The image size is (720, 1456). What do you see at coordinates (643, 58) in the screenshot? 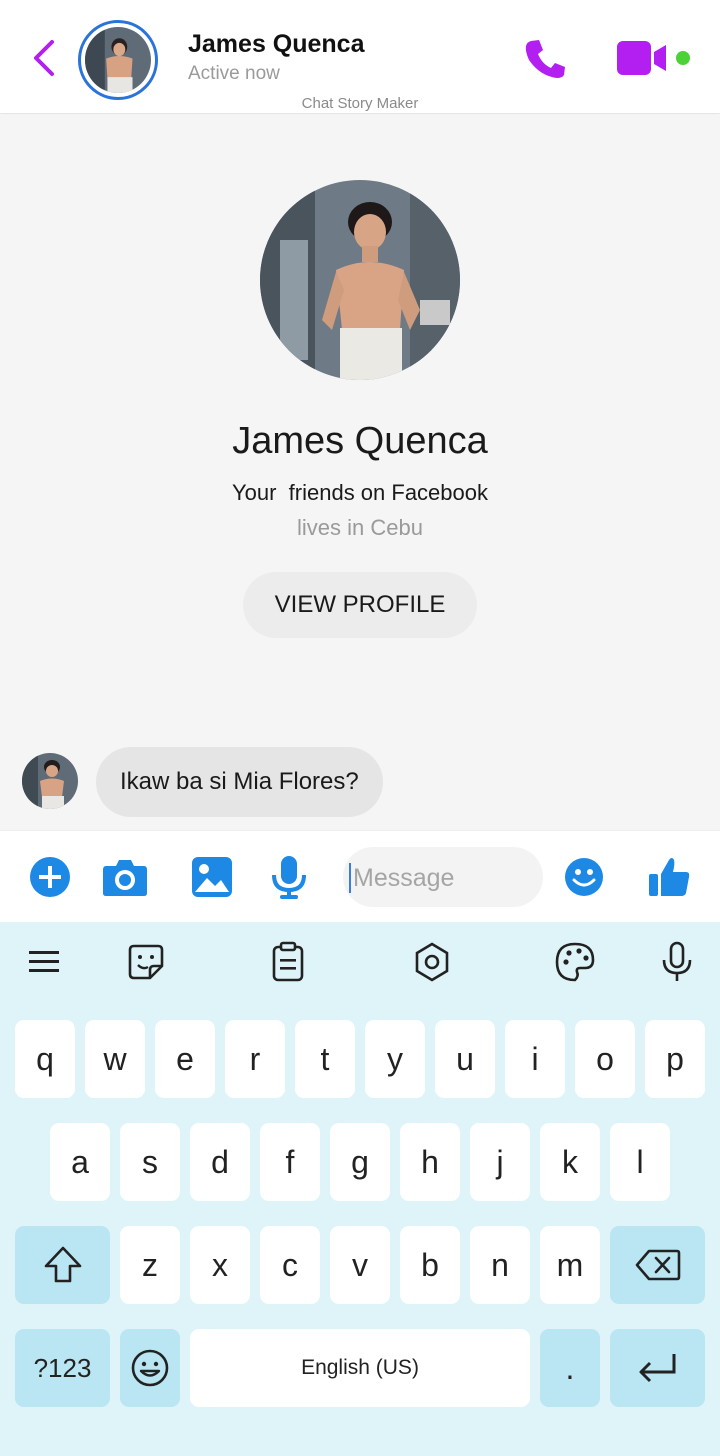
I see `video-camera-icon` at bounding box center [643, 58].